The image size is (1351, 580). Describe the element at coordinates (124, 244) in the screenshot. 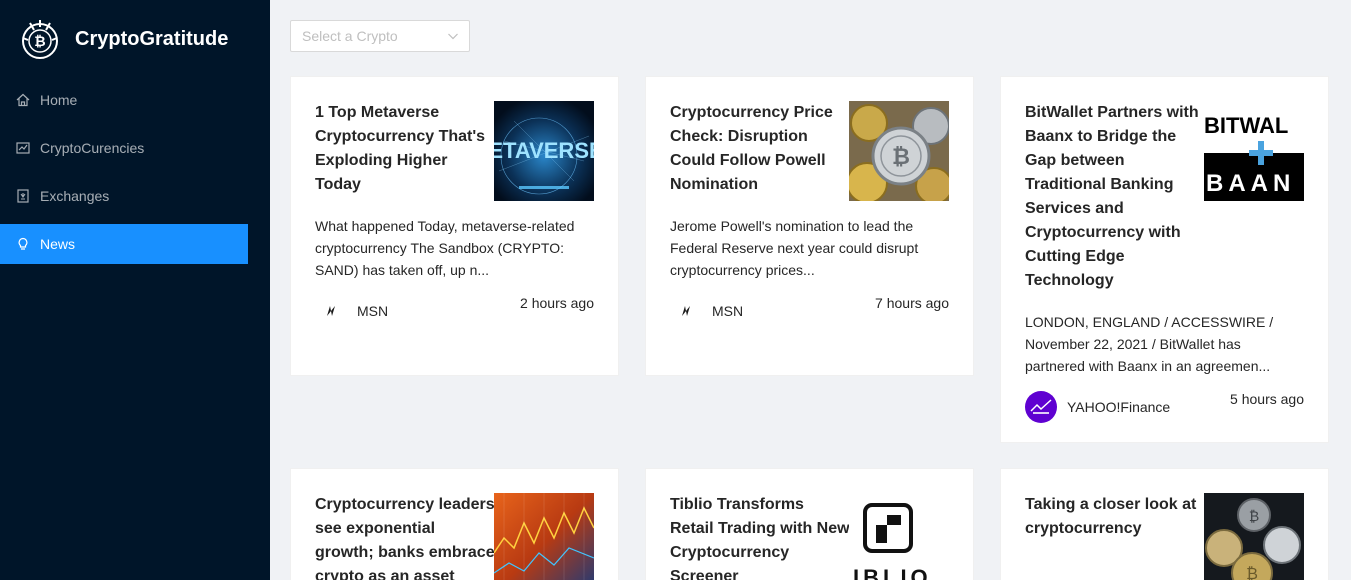

I see `menu-item-news: News` at that location.